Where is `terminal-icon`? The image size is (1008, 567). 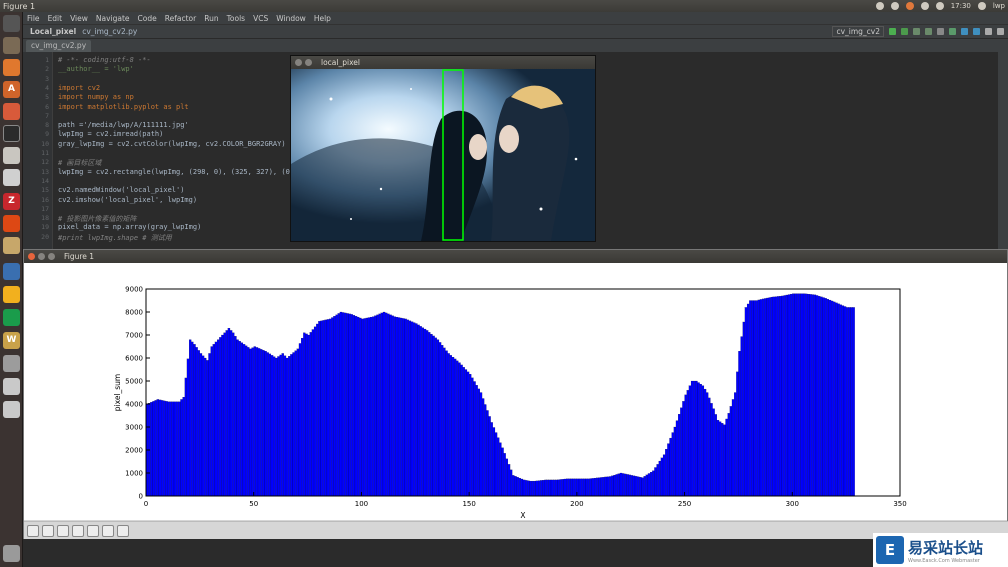 terminal-icon is located at coordinates (11, 133).